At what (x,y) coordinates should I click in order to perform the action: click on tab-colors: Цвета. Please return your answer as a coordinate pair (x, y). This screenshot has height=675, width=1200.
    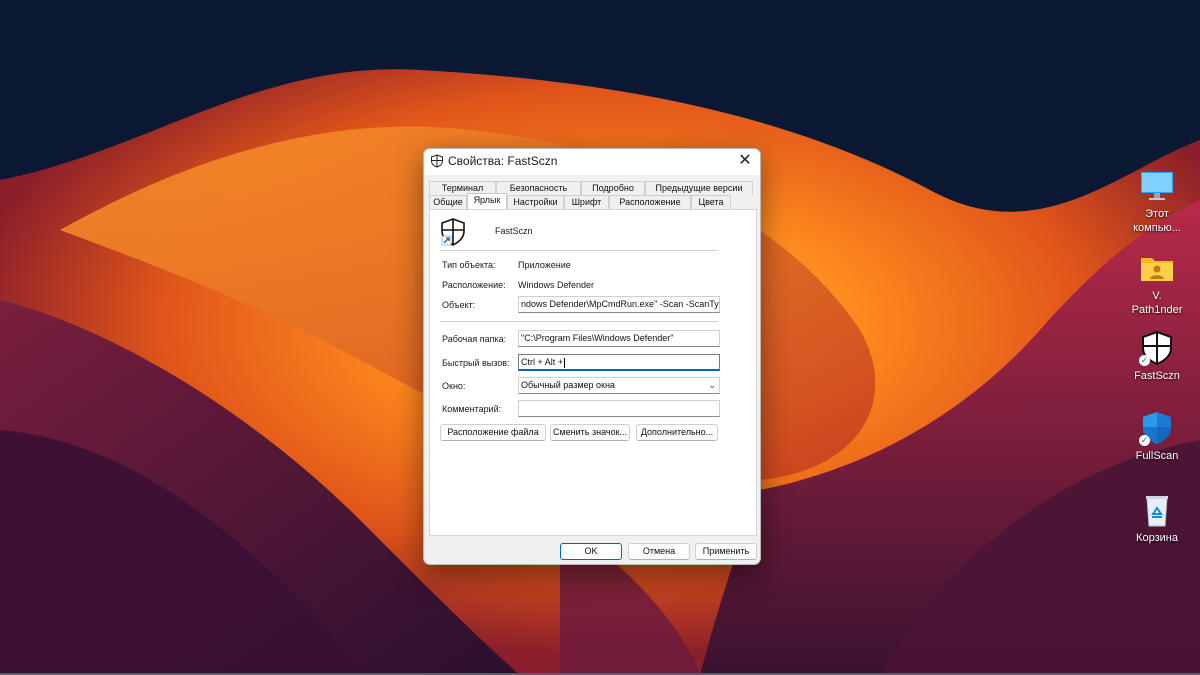
    Looking at the image, I should click on (711, 202).